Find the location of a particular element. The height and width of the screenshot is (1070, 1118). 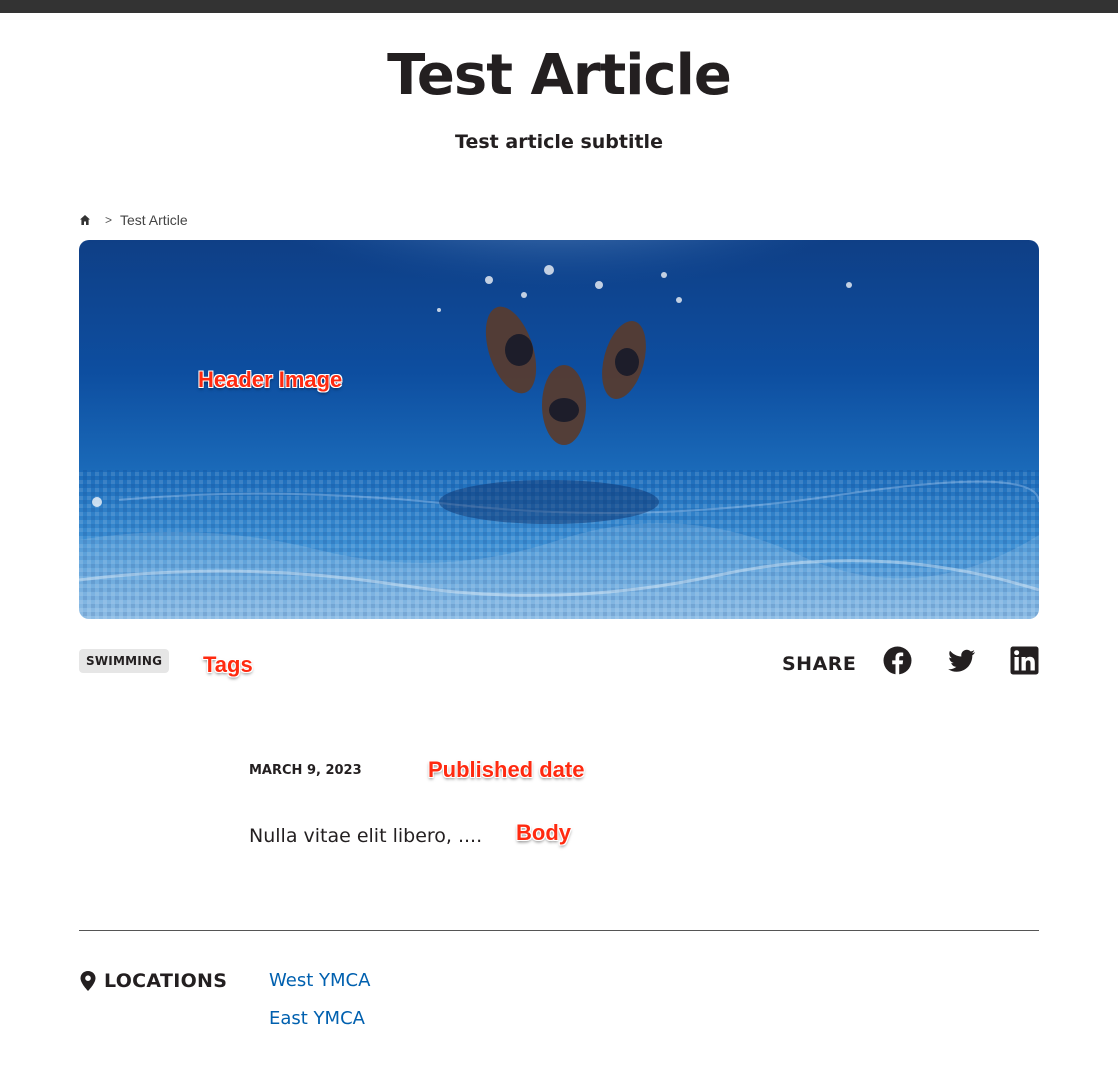

share-label: SHARE is located at coordinates (819, 664).